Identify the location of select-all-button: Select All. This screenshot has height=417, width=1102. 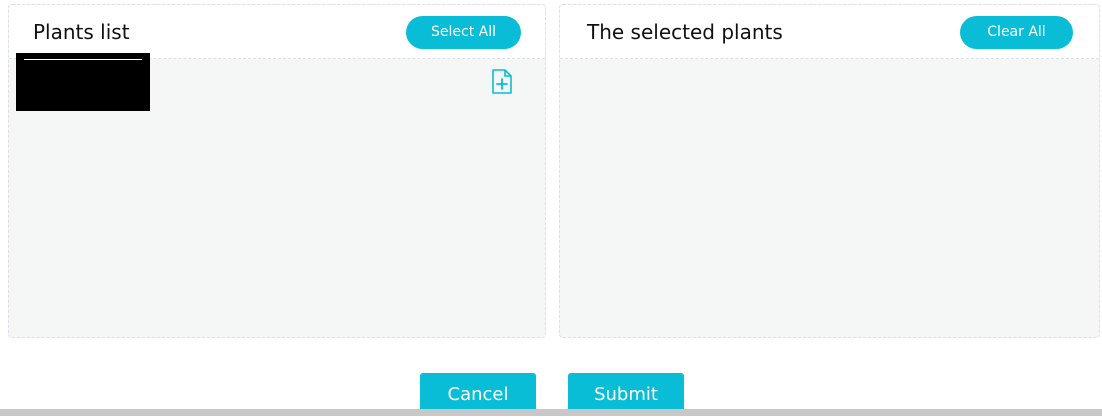
(463, 32).